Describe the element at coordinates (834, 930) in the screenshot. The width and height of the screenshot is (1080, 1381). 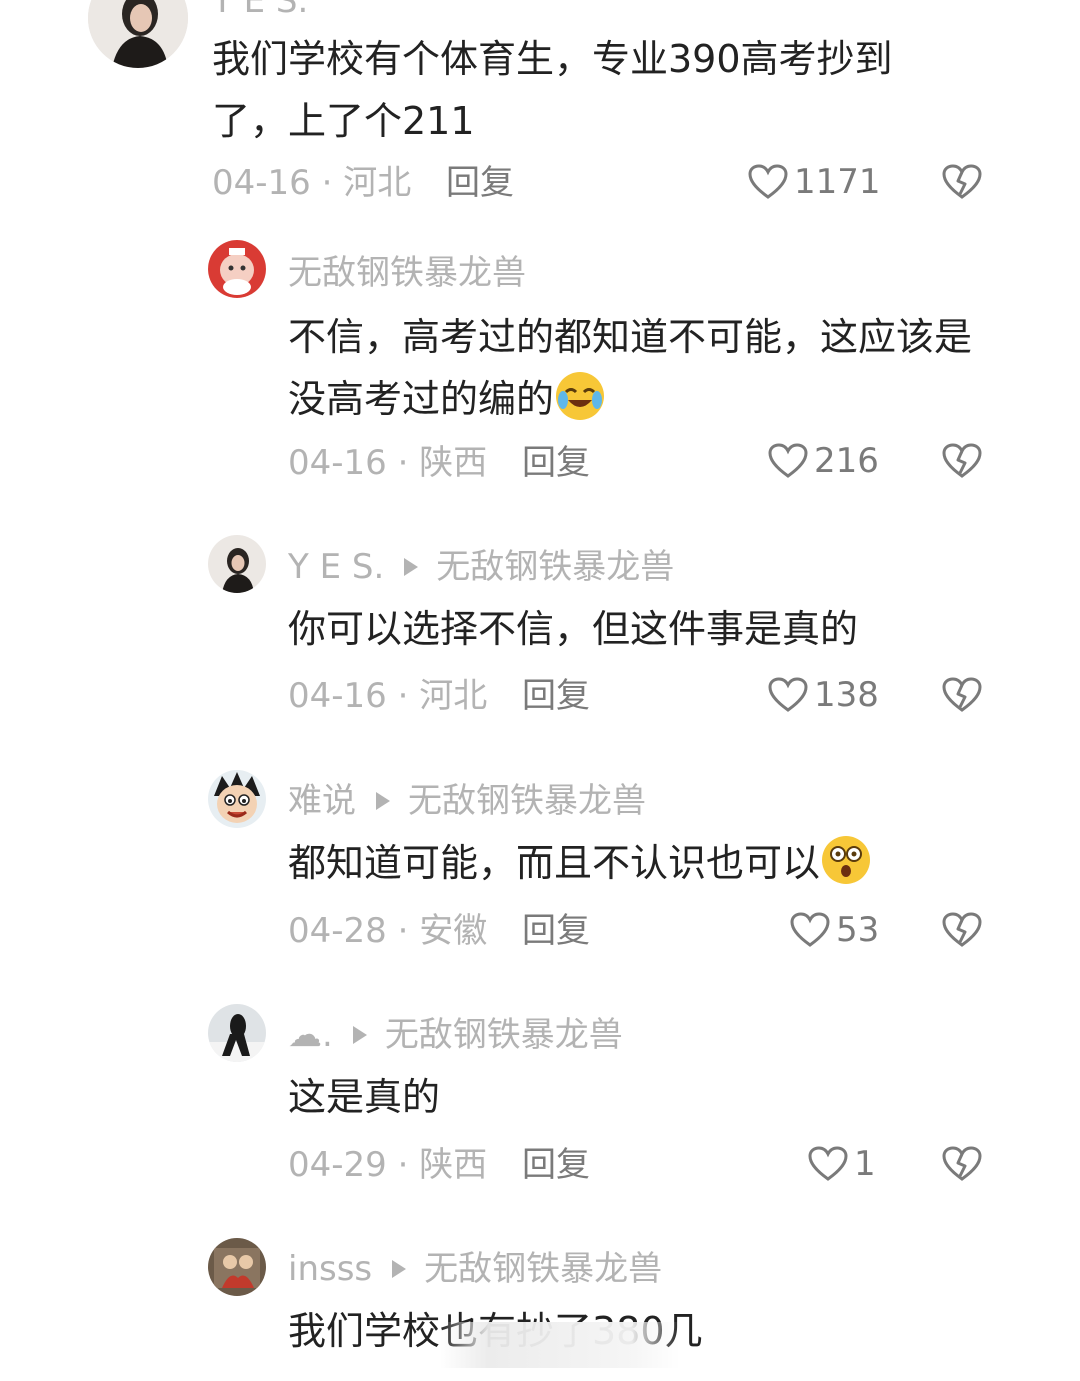
I see `like-button: 53` at that location.